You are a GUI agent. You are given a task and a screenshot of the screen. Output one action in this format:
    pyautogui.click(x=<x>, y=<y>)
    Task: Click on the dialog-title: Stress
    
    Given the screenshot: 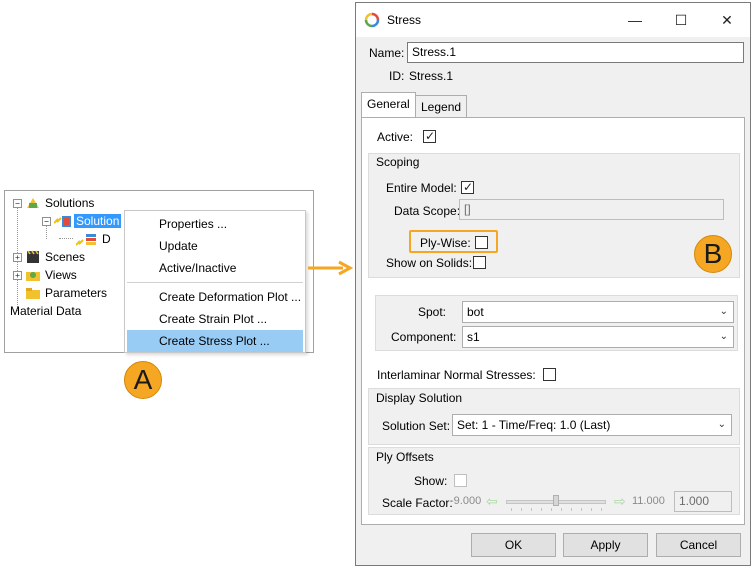 What is the action you would take?
    pyautogui.click(x=404, y=20)
    